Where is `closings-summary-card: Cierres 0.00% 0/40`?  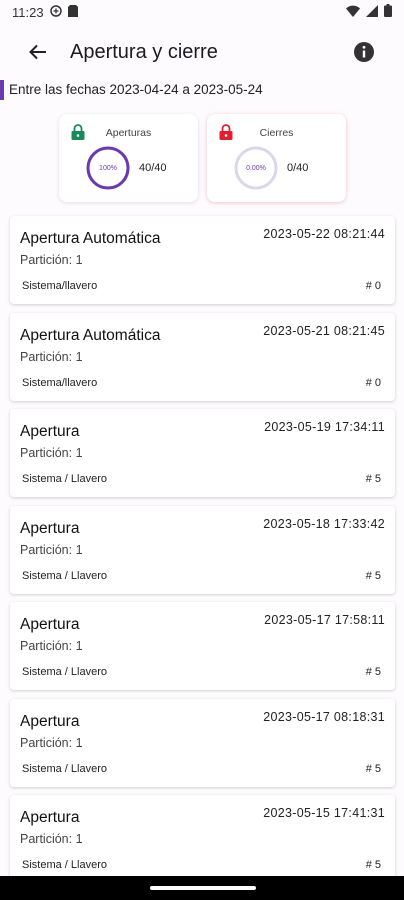 closings-summary-card: Cierres 0.00% 0/40 is located at coordinates (276, 158).